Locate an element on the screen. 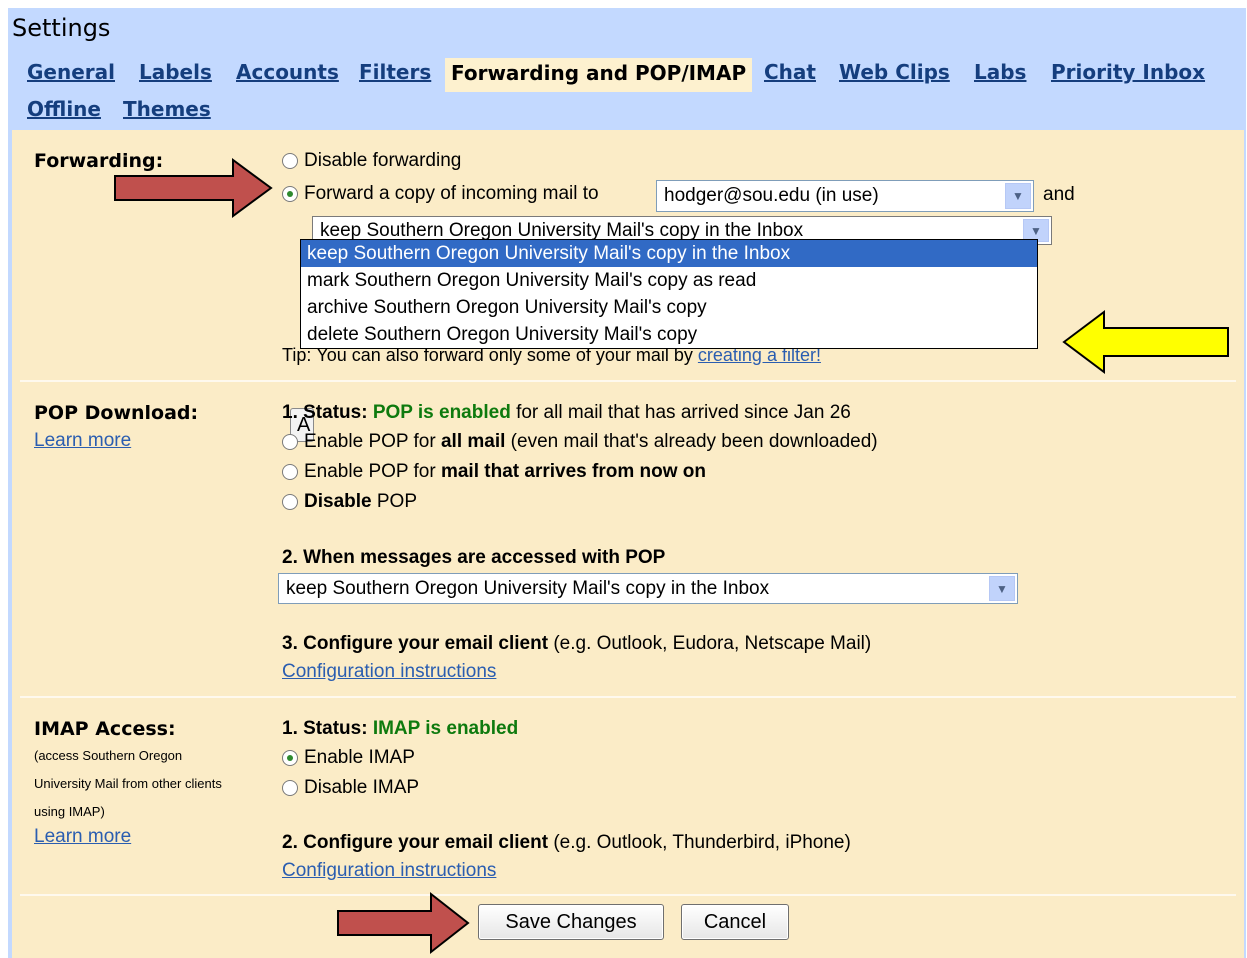 The width and height of the screenshot is (1247, 958). imap-disable-option: Disable IMAP is located at coordinates (350, 788).